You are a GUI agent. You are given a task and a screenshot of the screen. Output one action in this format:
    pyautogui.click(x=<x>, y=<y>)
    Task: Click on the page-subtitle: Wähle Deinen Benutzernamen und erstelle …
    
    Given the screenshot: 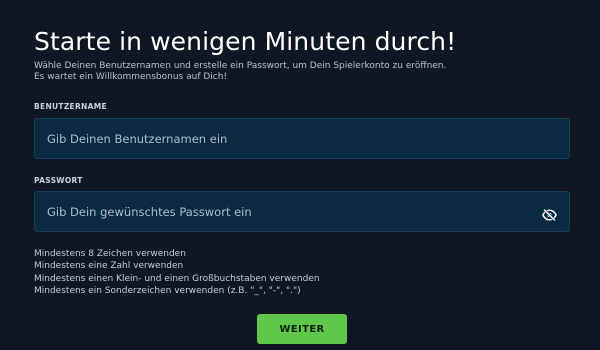 What is the action you would take?
    pyautogui.click(x=304, y=72)
    